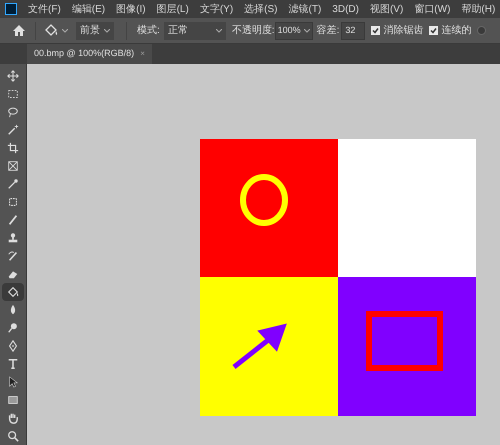 This screenshot has height=445, width=500. Describe the element at coordinates (13, 382) in the screenshot. I see `arrow-pointer-icon` at that location.